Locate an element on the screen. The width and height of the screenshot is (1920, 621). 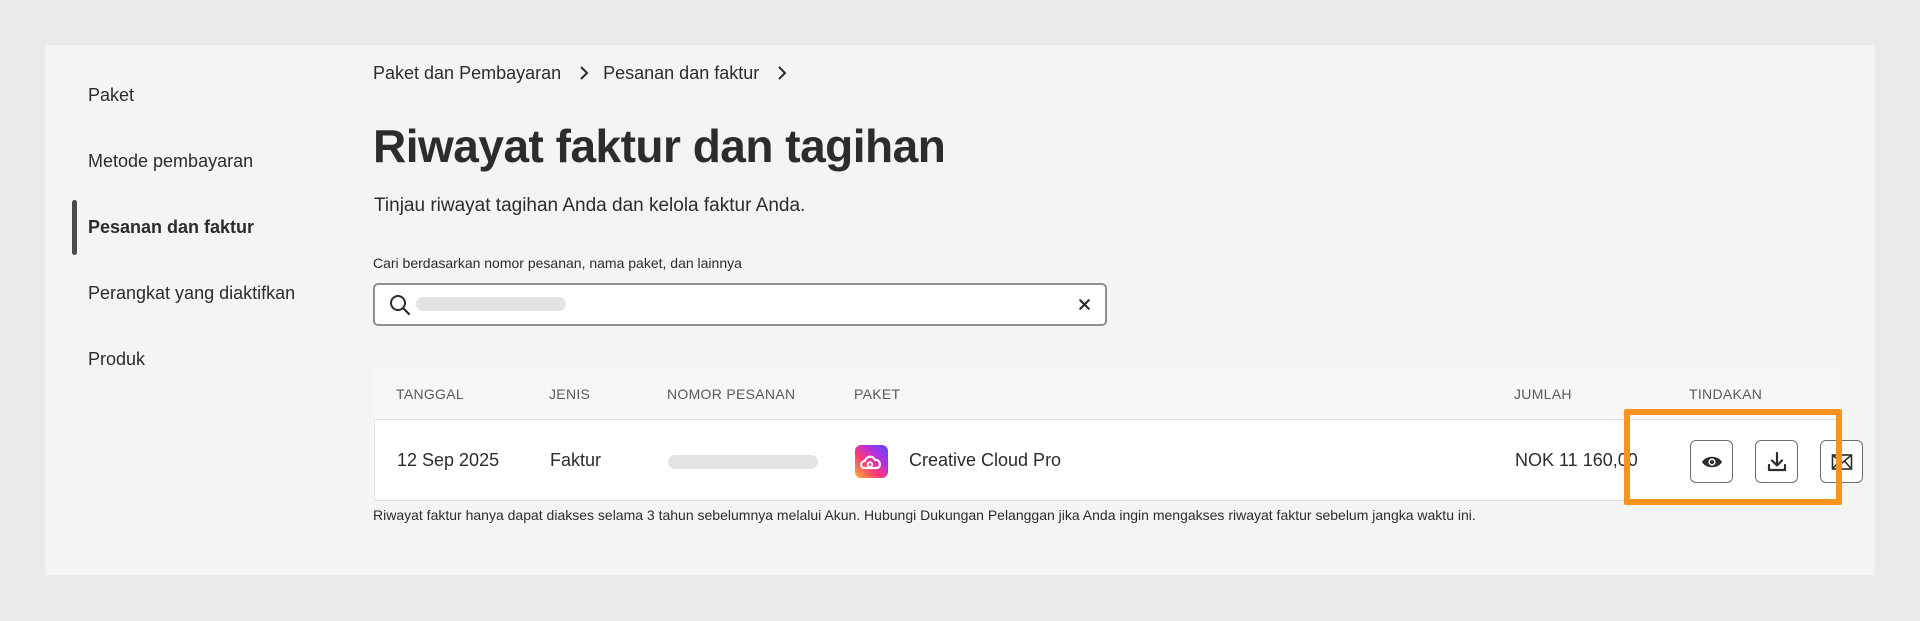
search-field is located at coordinates (740, 304).